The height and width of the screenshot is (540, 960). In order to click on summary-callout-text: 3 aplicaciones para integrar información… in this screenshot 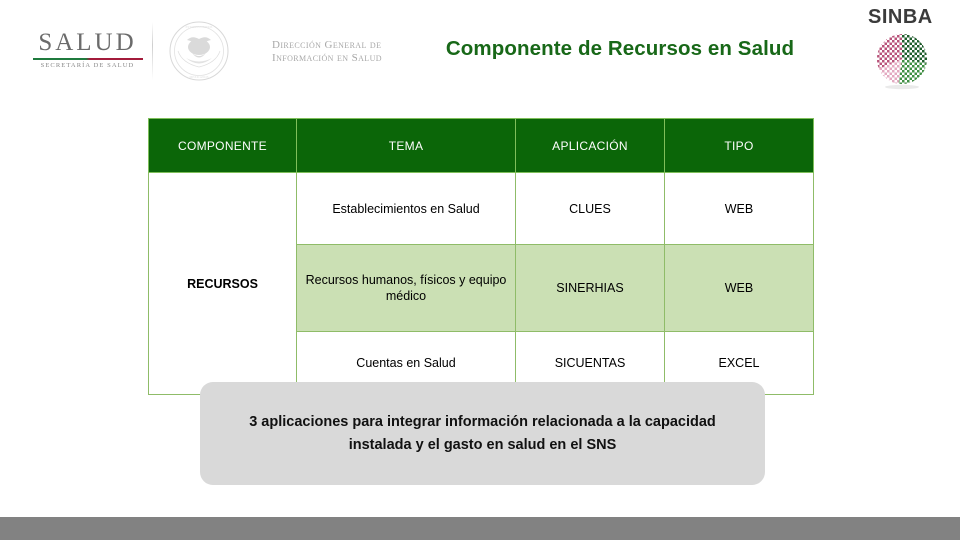, I will do `click(482, 433)`.